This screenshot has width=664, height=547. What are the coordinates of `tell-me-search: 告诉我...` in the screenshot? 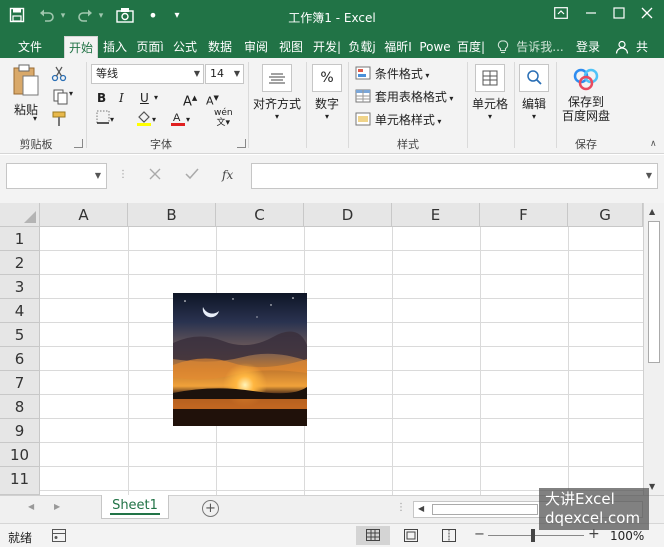 It's located at (540, 47).